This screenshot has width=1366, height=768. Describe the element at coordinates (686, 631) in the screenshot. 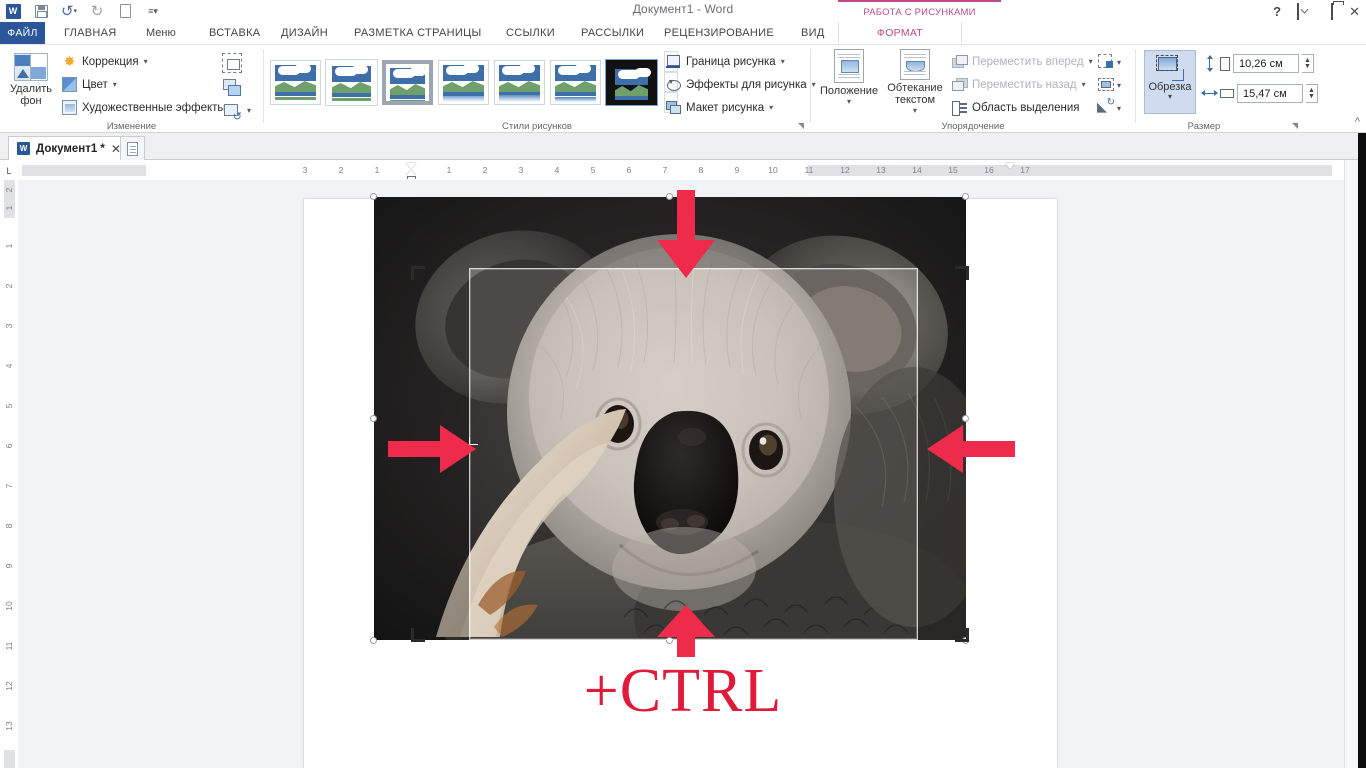

I see `arrow-up-bottom` at that location.